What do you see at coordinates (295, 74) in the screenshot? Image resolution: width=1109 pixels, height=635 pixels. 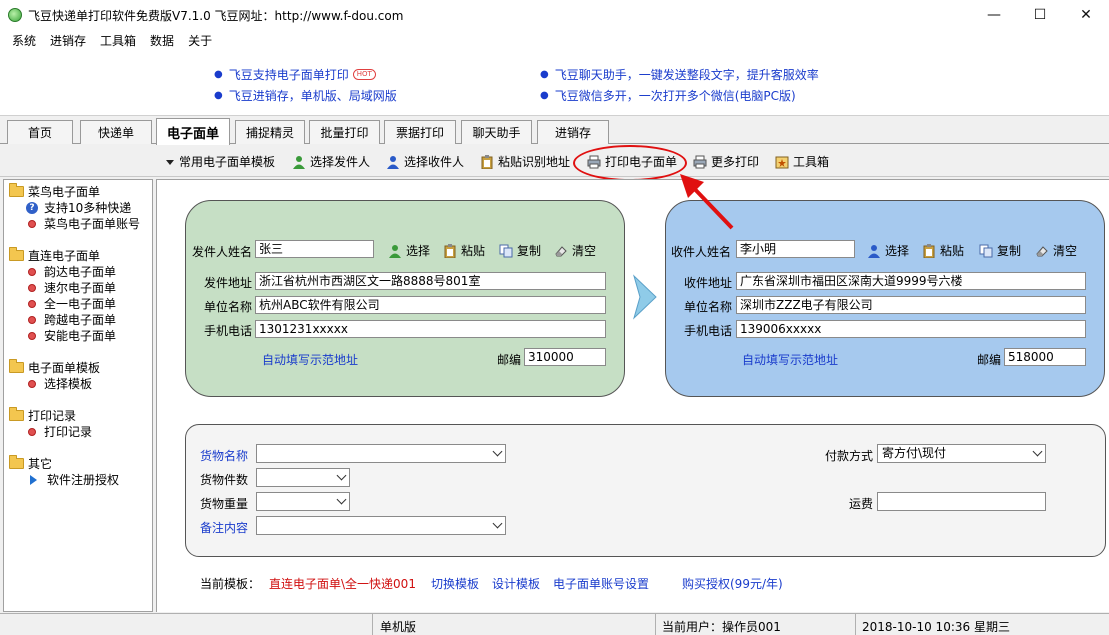 I see `promo-link-eorder: ● 飞豆支持电子面单打印 HOT` at bounding box center [295, 74].